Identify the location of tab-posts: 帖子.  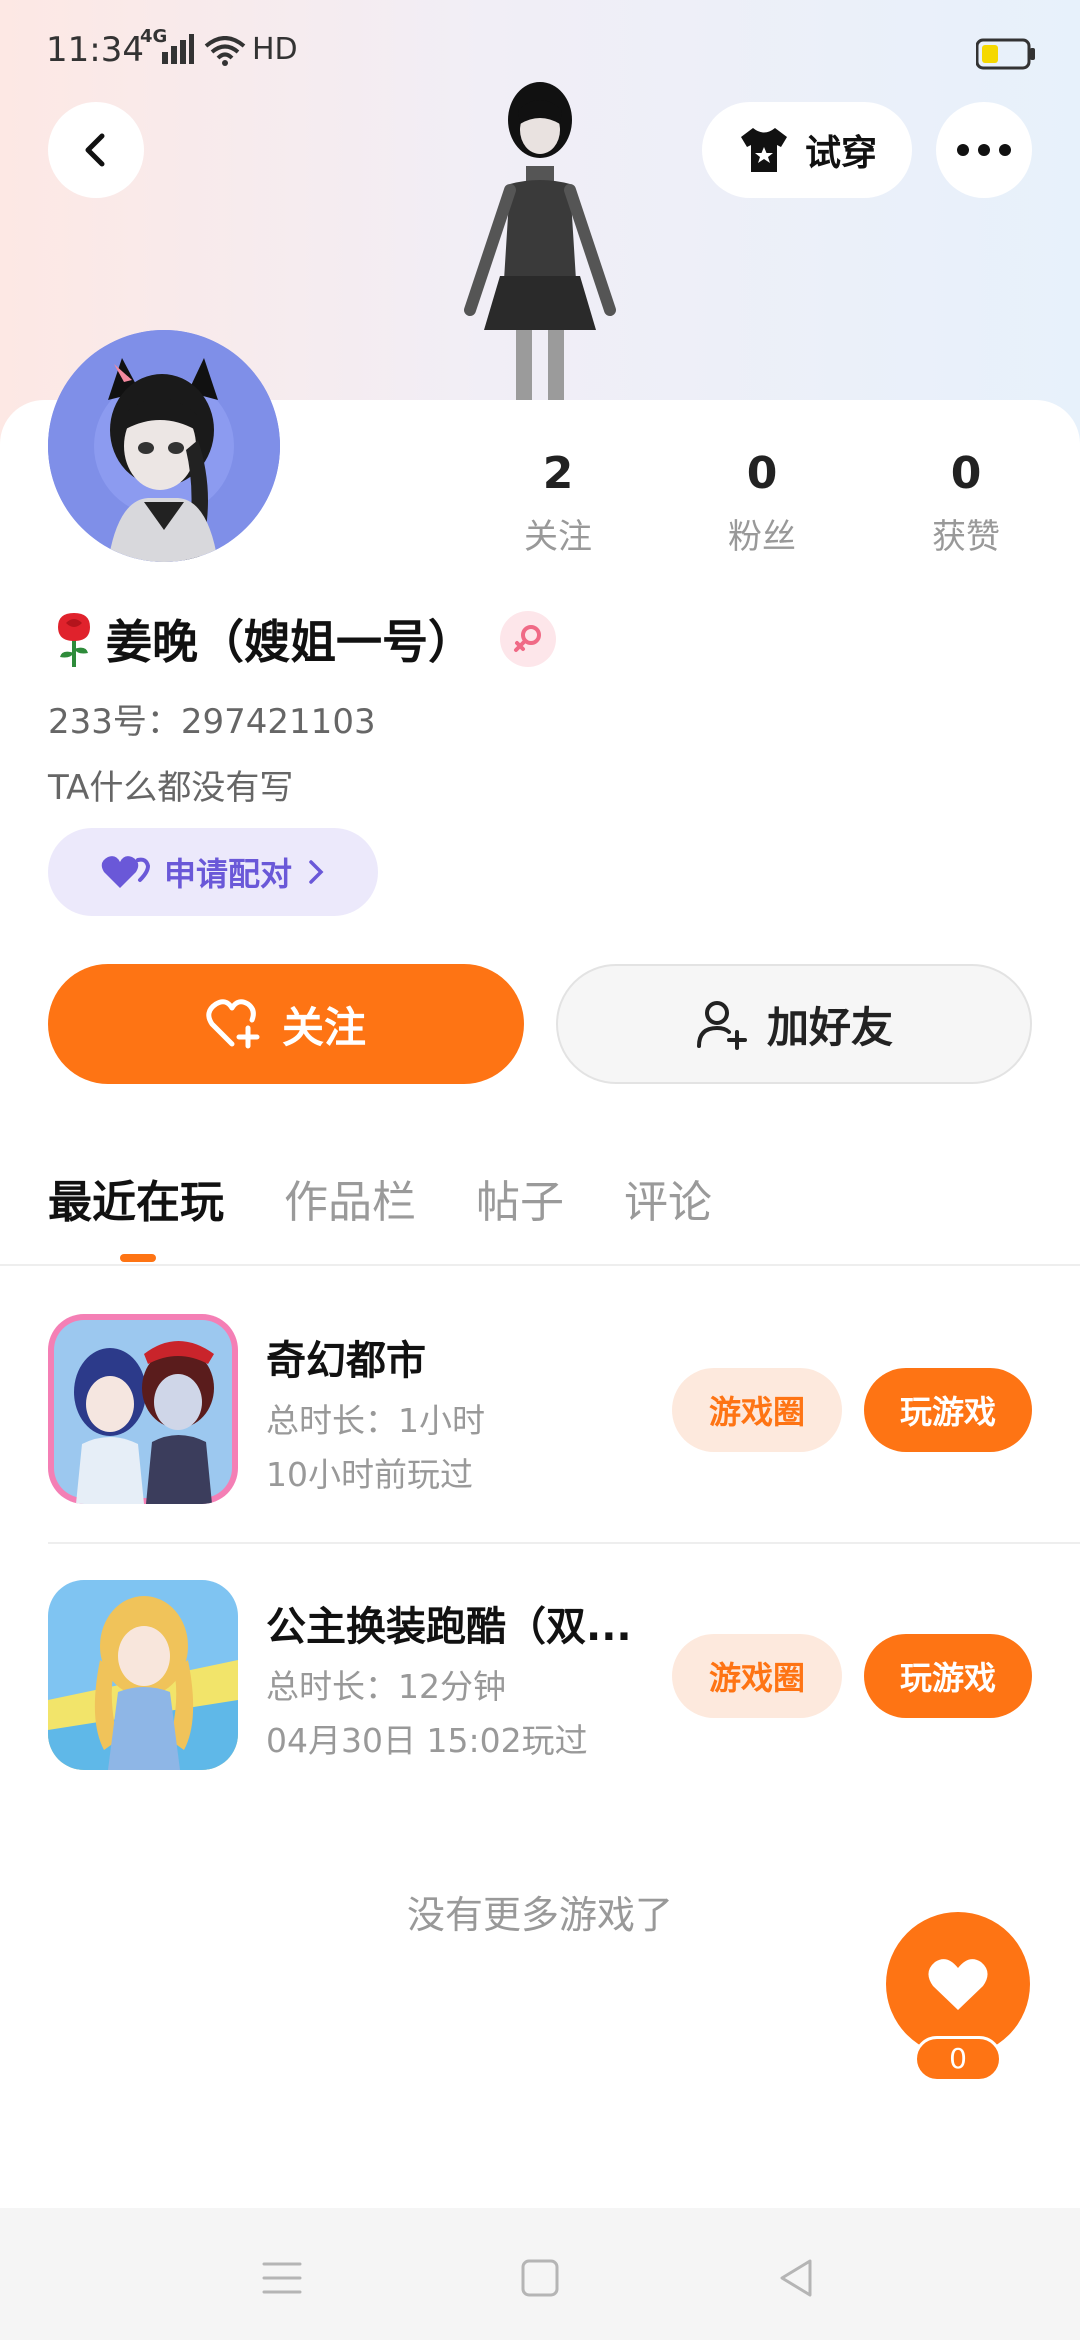
(520, 1198).